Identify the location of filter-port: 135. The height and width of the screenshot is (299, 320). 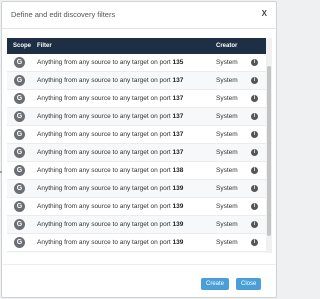
(178, 62).